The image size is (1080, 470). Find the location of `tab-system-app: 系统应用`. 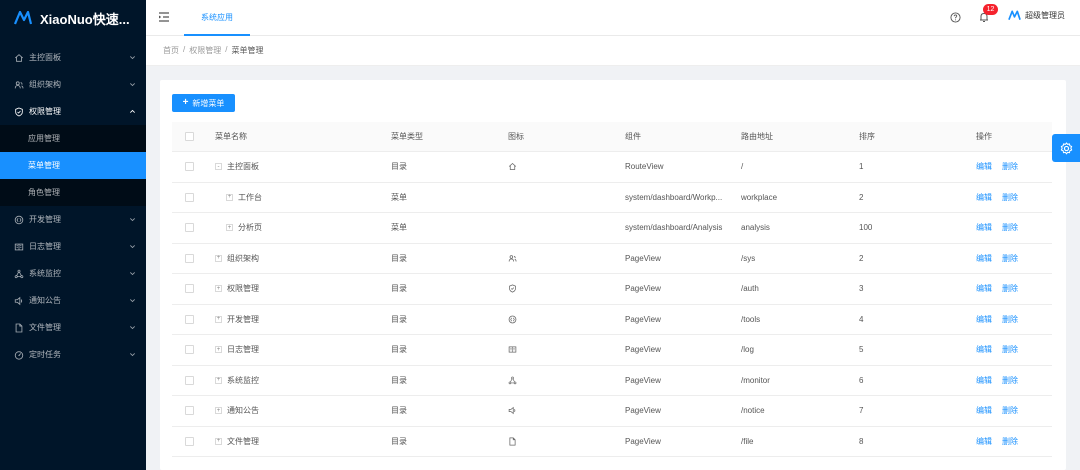

tab-system-app: 系统应用 is located at coordinates (217, 18).